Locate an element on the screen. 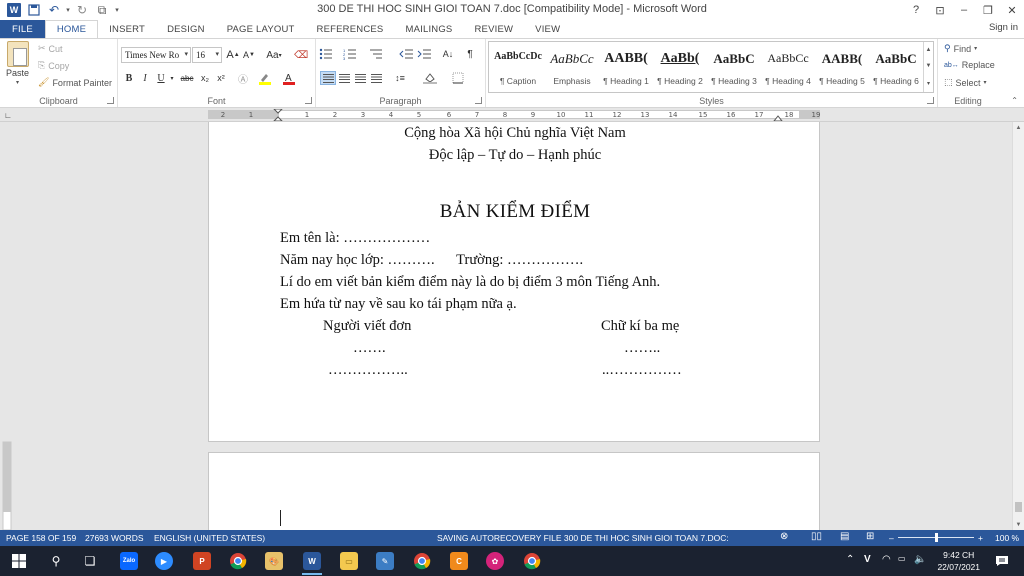 This screenshot has height=576, width=1024. clipboard-launcher-icon is located at coordinates (110, 100).